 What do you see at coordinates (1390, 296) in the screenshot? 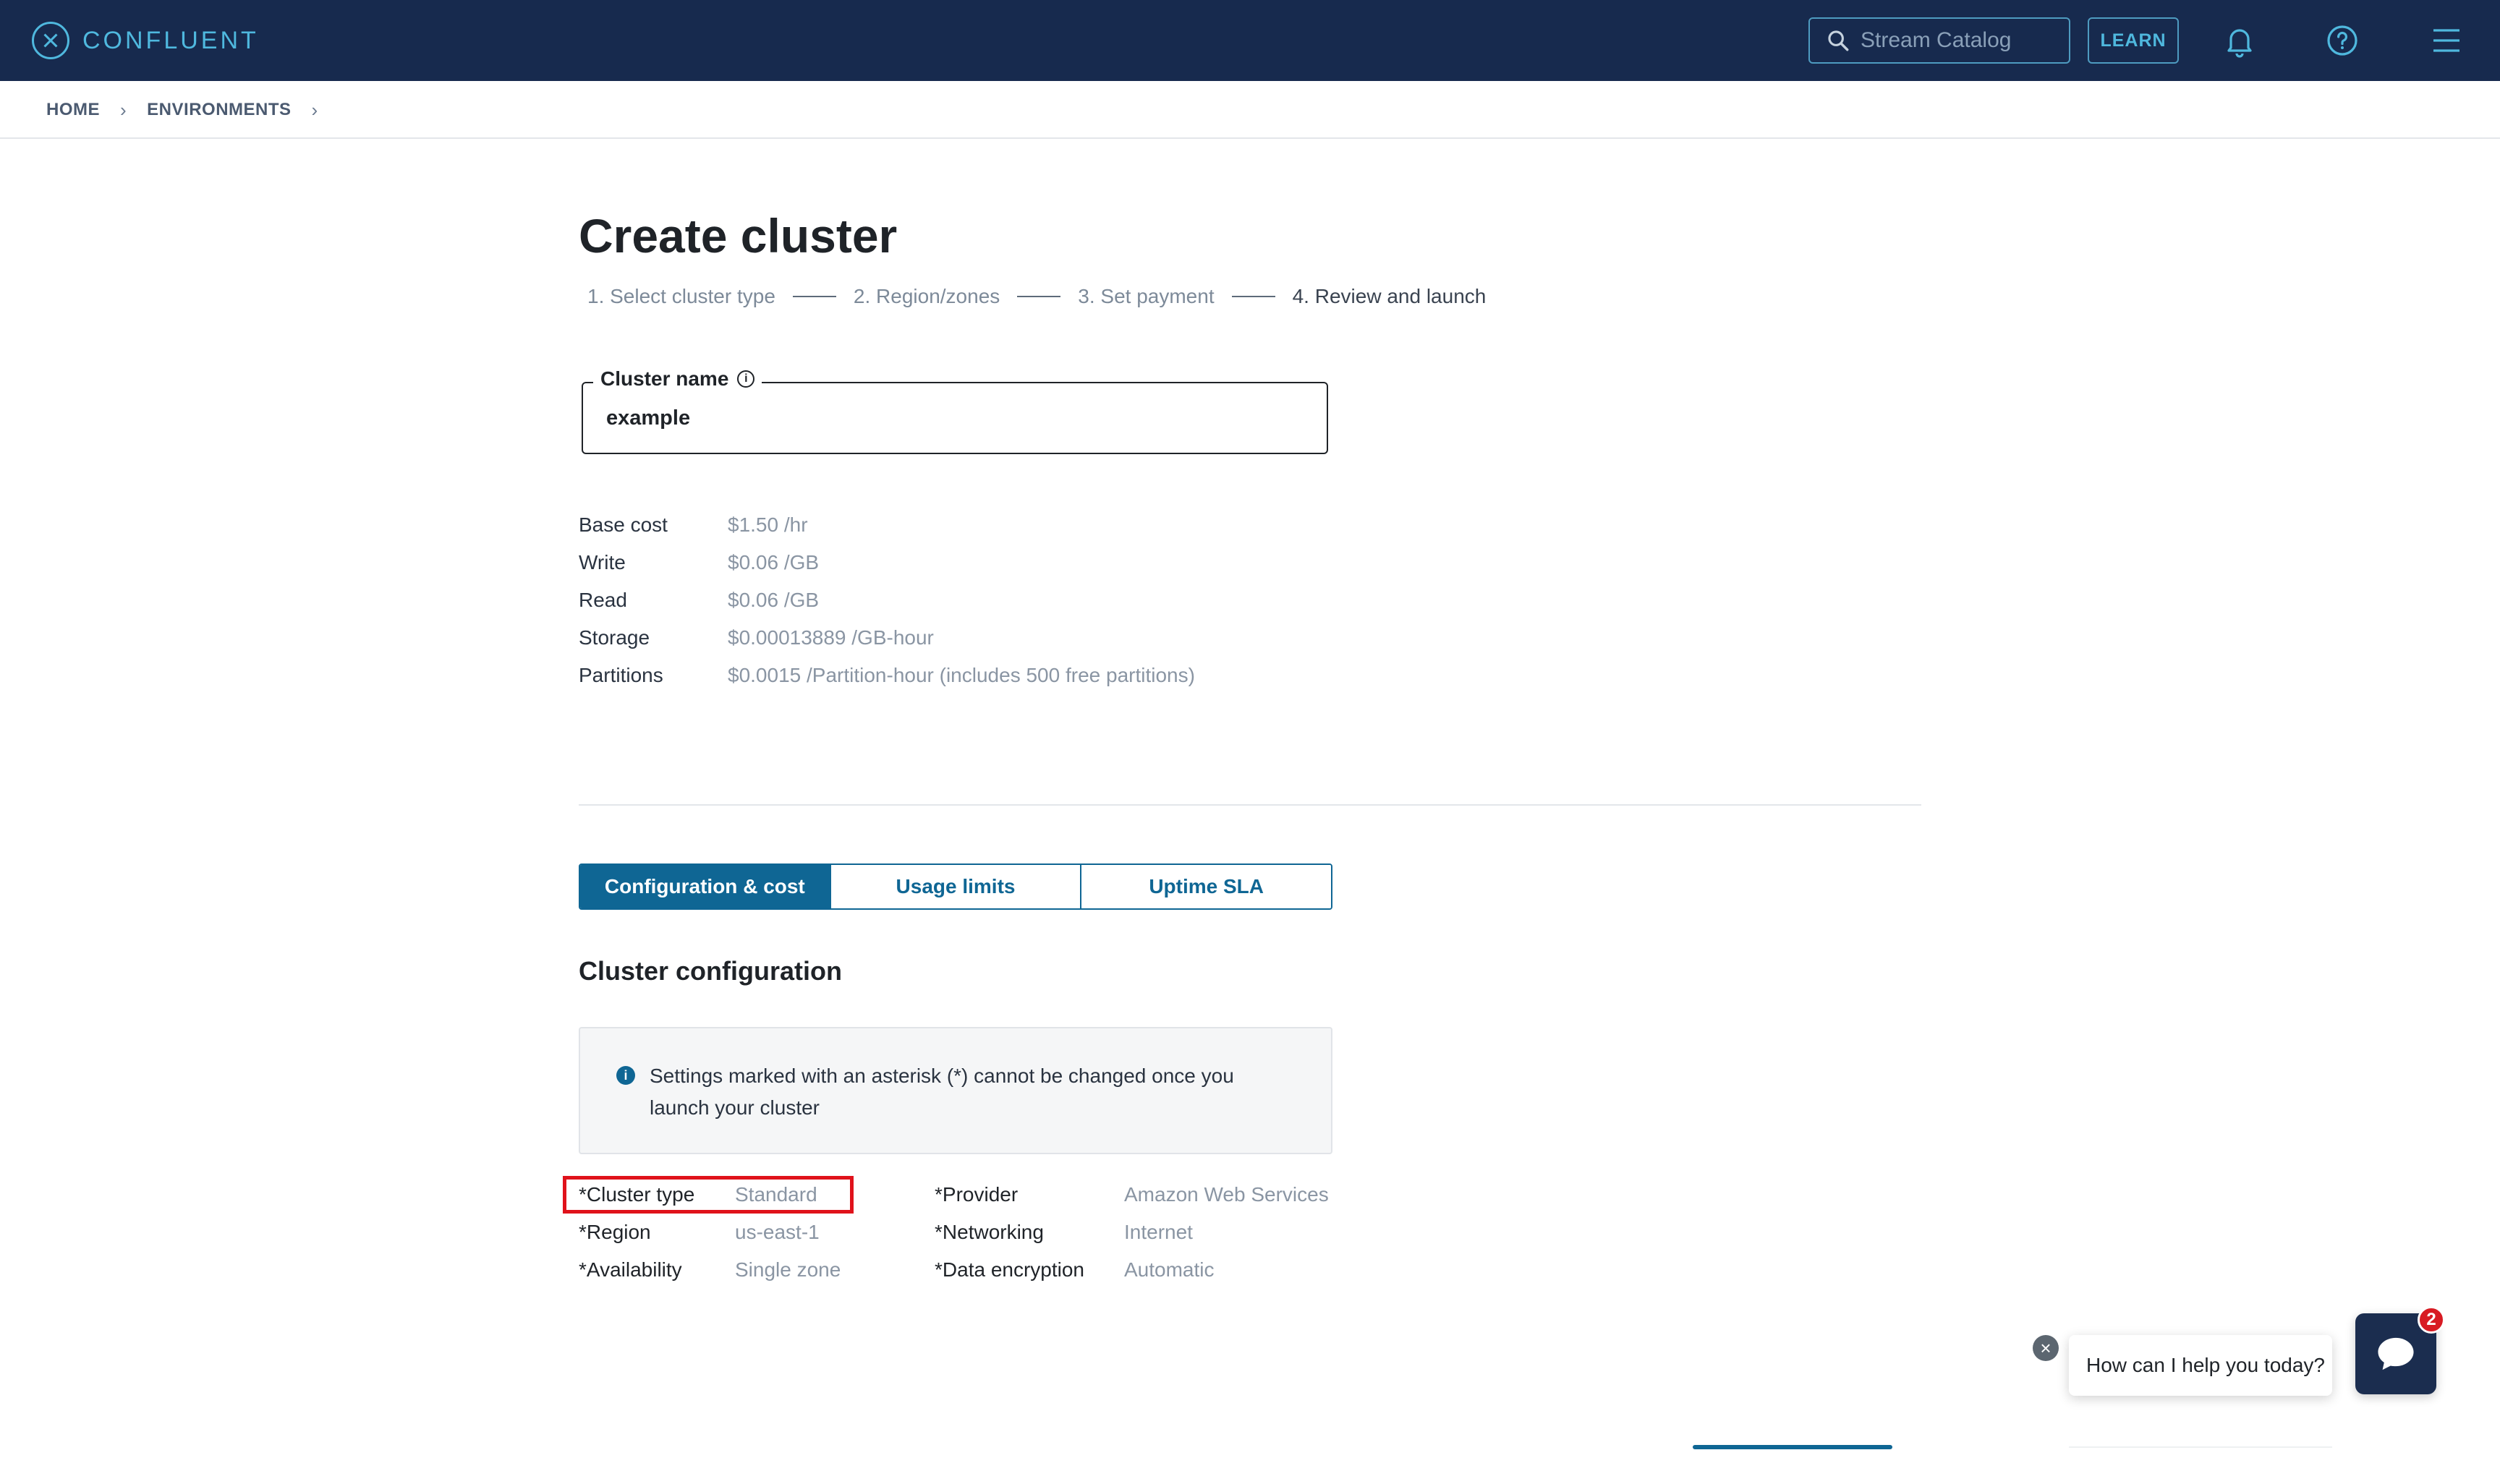
I see `step-review-and-launch: 4. Review and launch` at bounding box center [1390, 296].